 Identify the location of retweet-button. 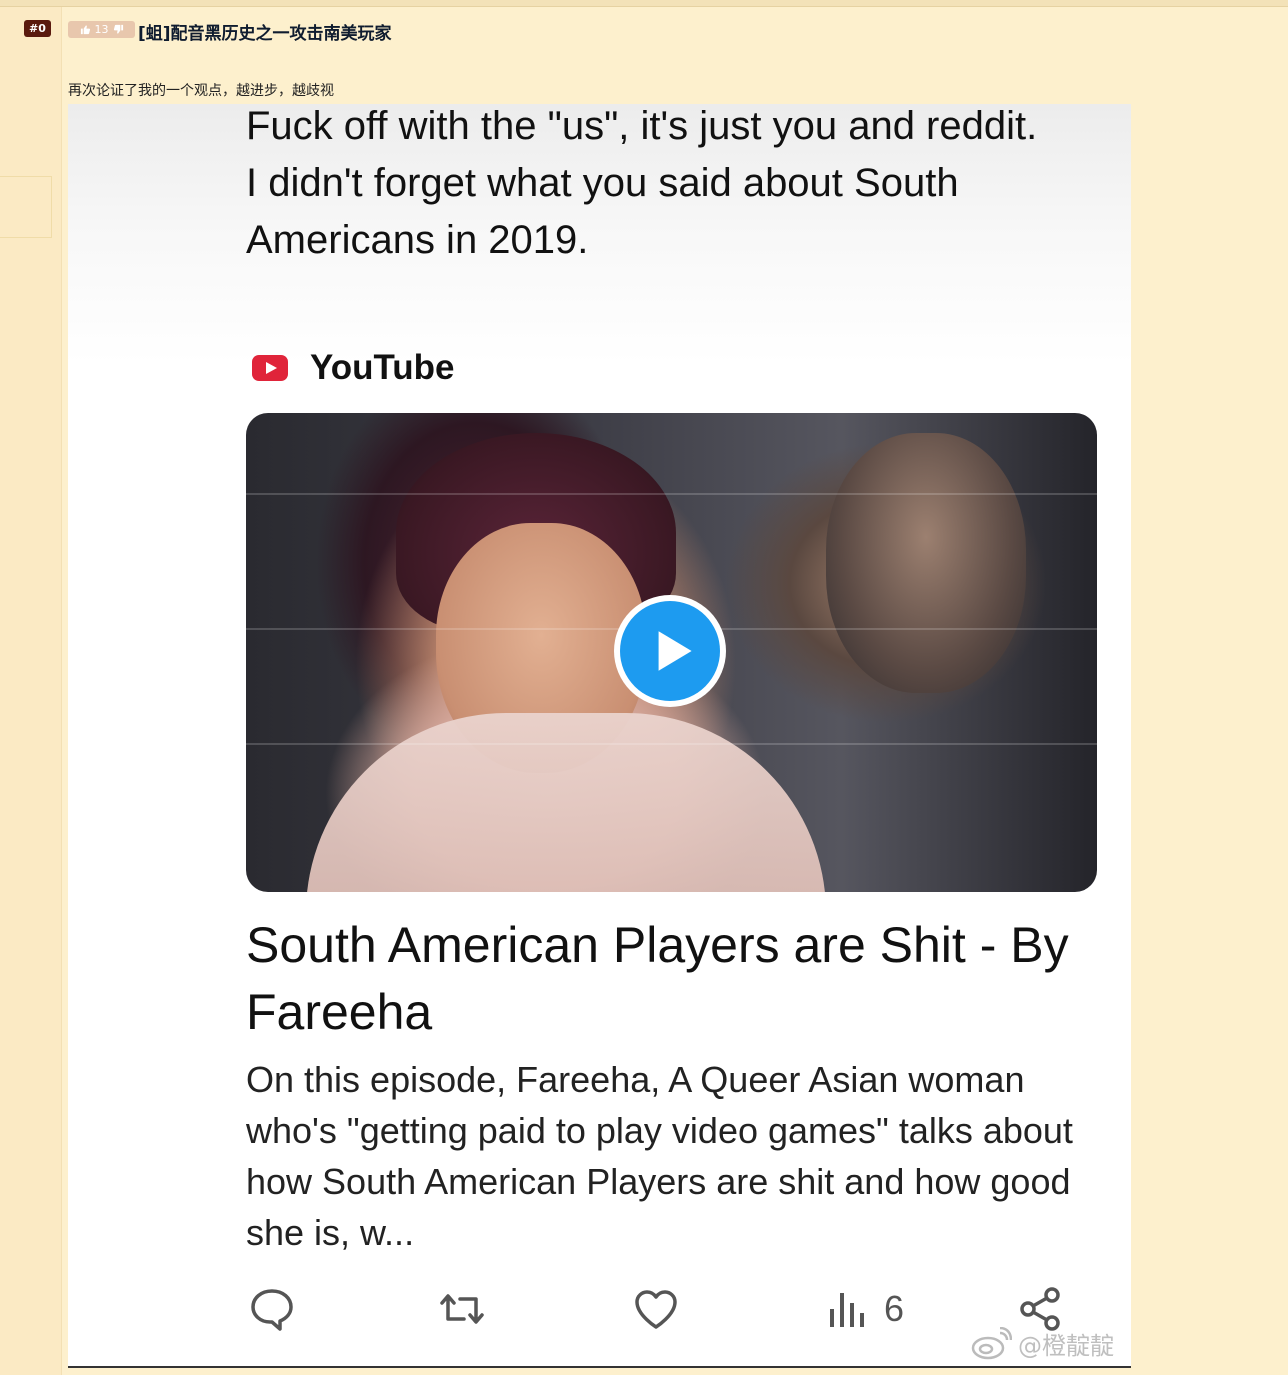
(462, 1309).